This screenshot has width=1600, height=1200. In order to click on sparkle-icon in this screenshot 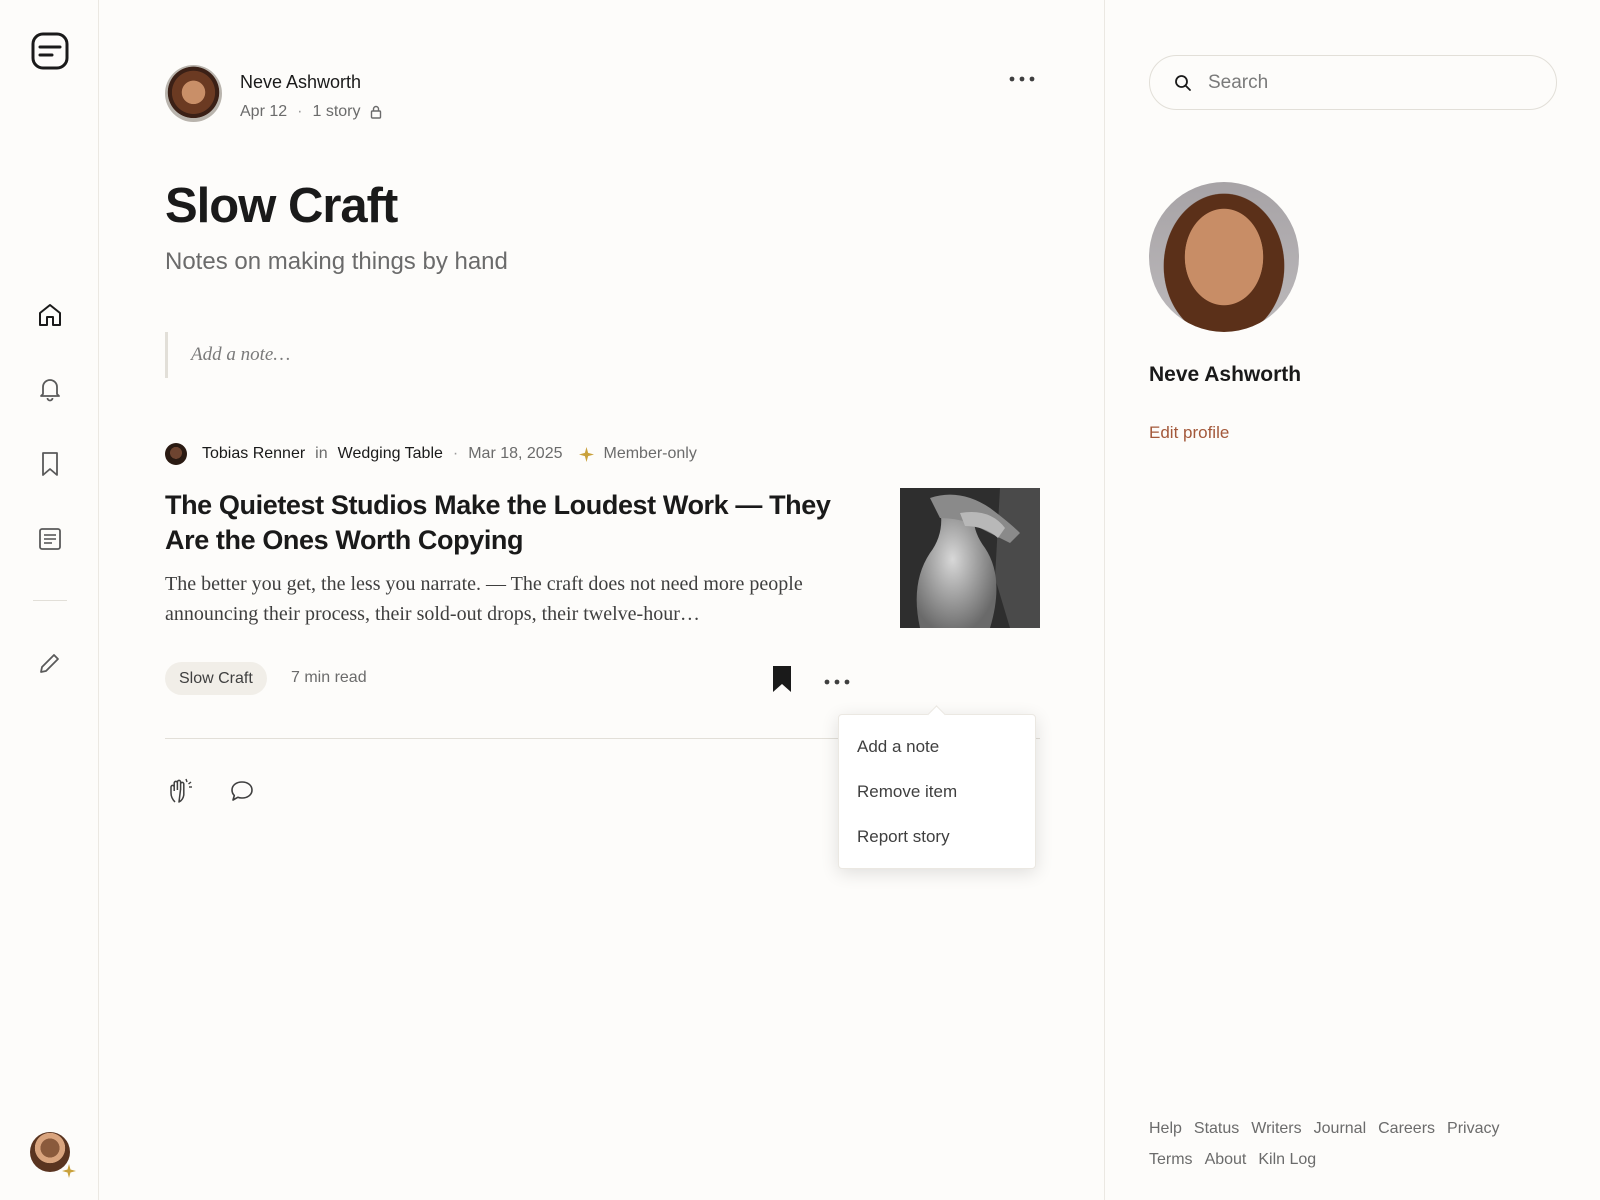, I will do `click(69, 1171)`.